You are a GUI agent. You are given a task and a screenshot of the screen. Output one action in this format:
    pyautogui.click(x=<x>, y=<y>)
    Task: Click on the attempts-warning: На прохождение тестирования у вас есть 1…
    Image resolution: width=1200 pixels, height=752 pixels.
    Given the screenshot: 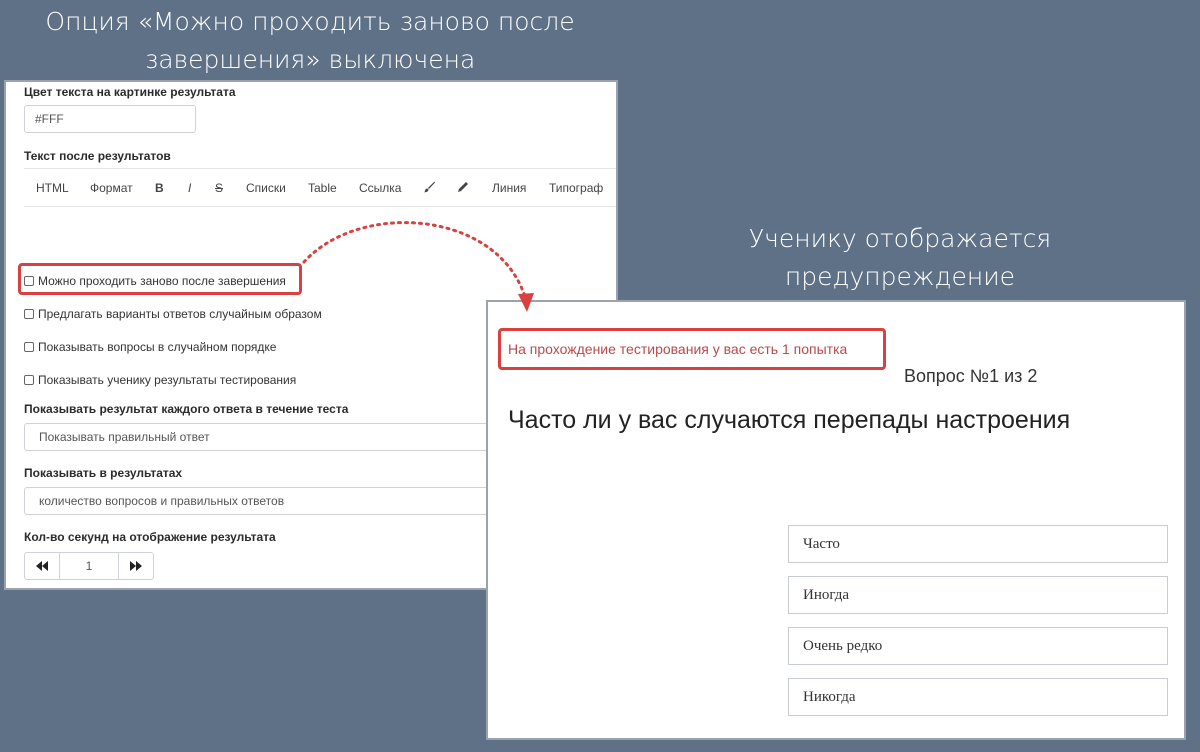 What is the action you would take?
    pyautogui.click(x=678, y=349)
    